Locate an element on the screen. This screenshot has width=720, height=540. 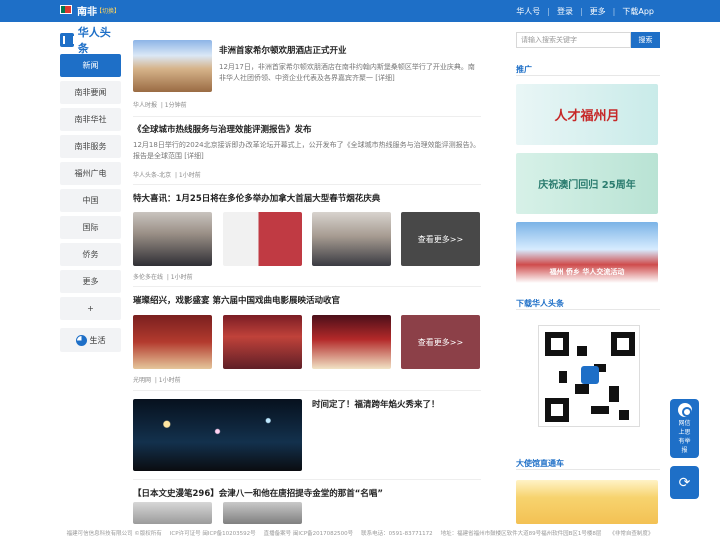
article-title: 特大喜讯：1月25日将在多伦多举办加拿大首届大型春节烟花庆典 is located at coordinates (256, 198).